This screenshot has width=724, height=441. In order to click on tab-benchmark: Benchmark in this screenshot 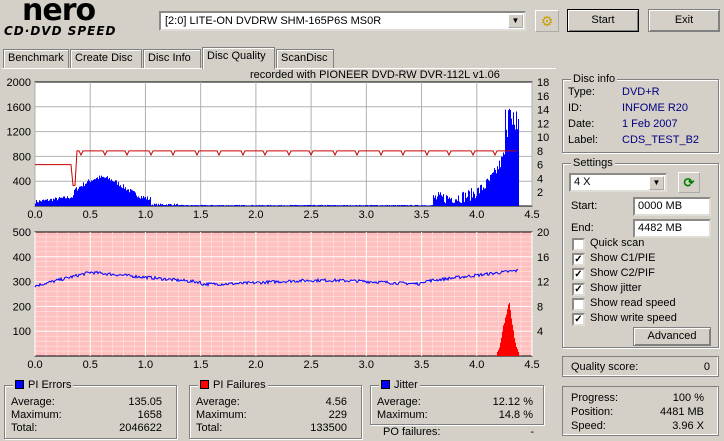, I will do `click(36, 58)`.